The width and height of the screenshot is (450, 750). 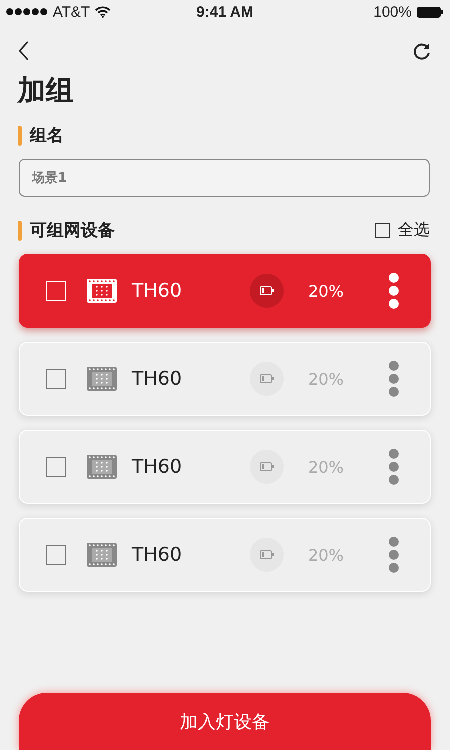 What do you see at coordinates (72, 231) in the screenshot?
I see `section-title: 可组网设备` at bounding box center [72, 231].